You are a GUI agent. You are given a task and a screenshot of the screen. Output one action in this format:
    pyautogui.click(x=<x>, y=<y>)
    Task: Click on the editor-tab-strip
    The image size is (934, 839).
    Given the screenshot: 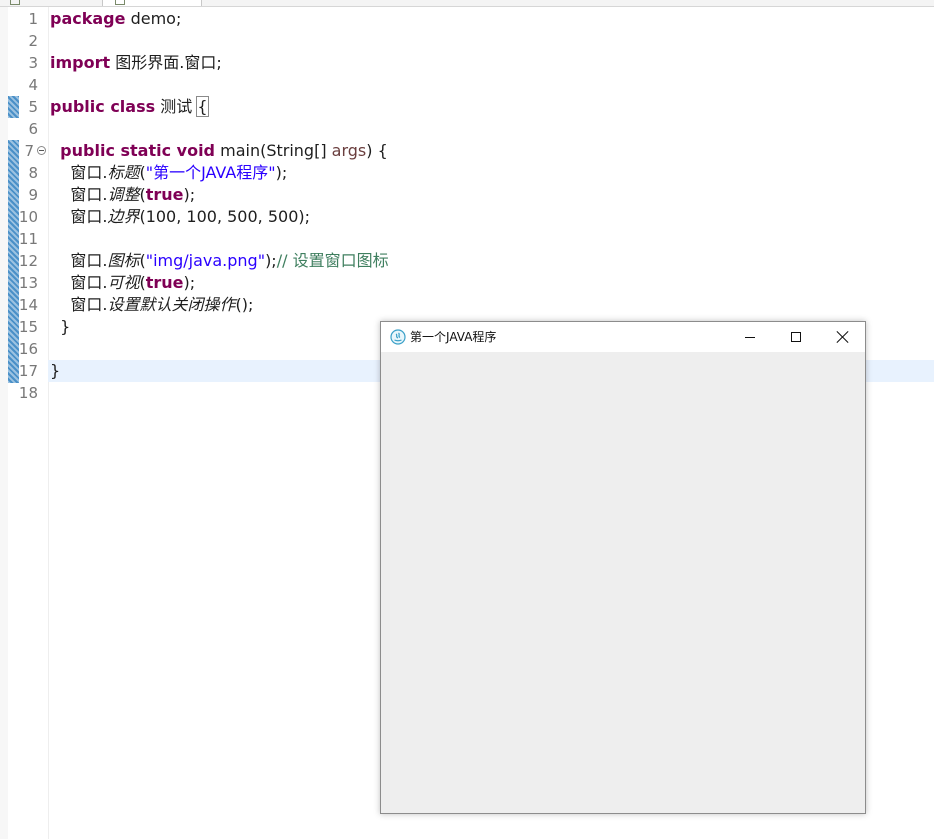 What is the action you would take?
    pyautogui.click(x=467, y=3)
    